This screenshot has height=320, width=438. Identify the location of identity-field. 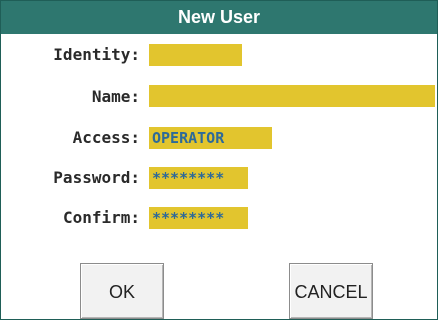
(195, 55).